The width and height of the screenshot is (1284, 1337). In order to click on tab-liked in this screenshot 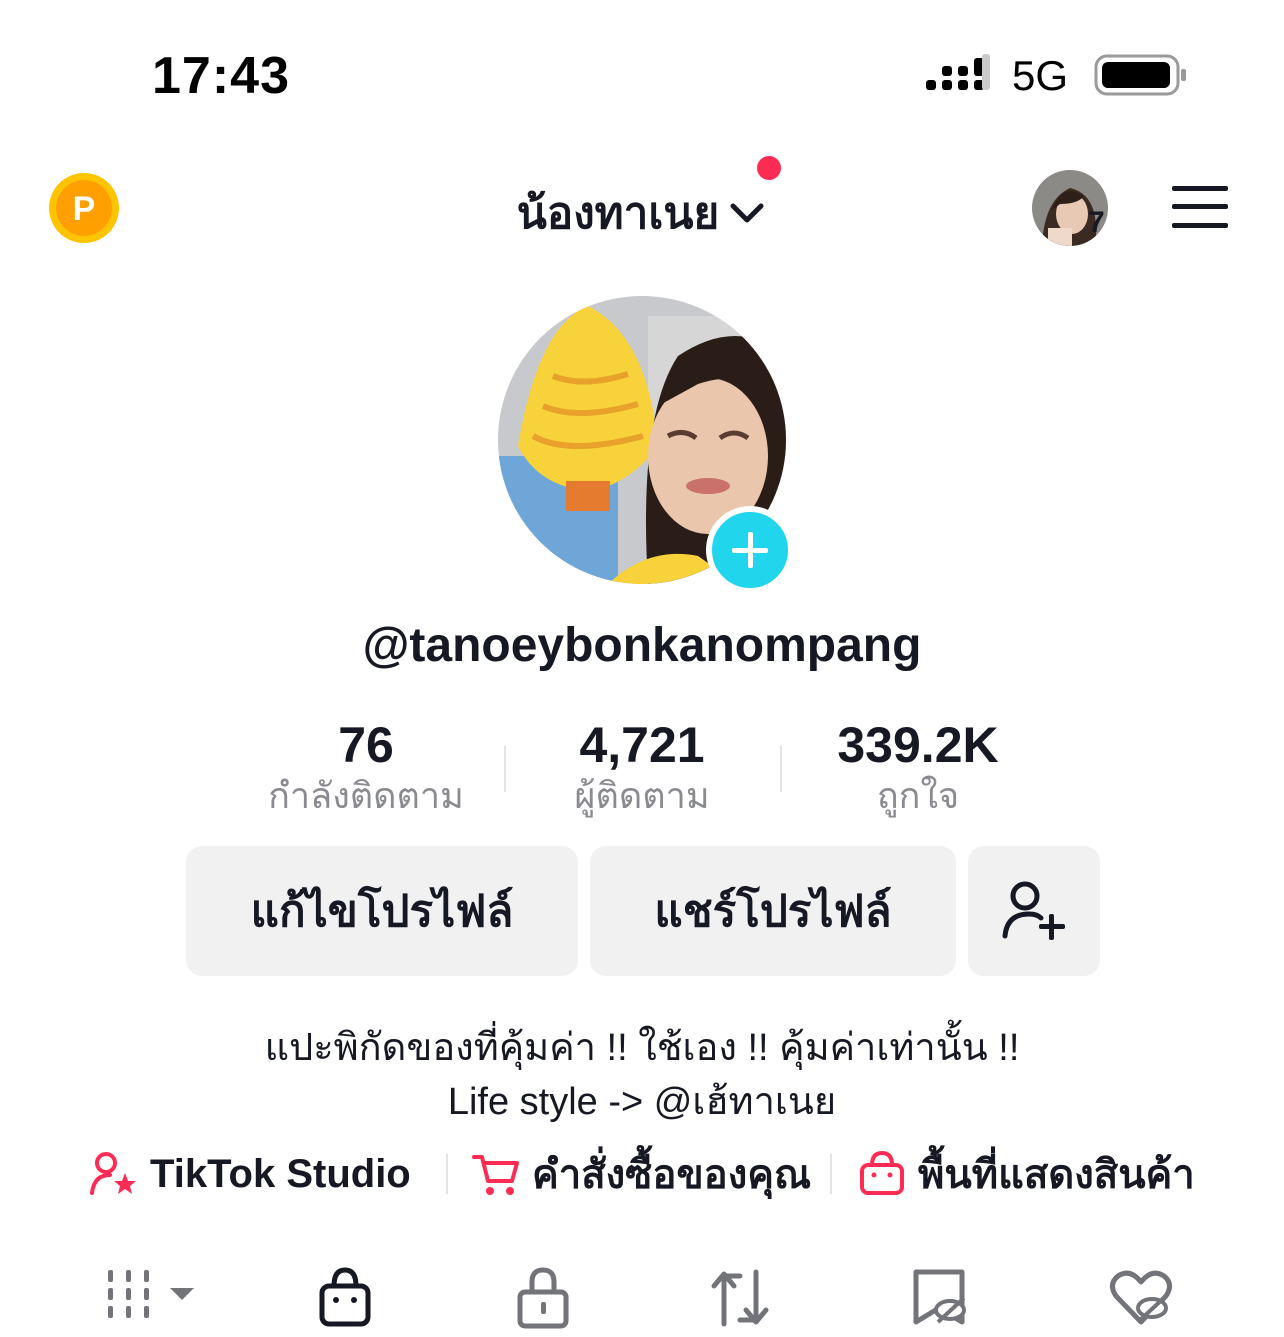, I will do `click(1141, 1298)`.